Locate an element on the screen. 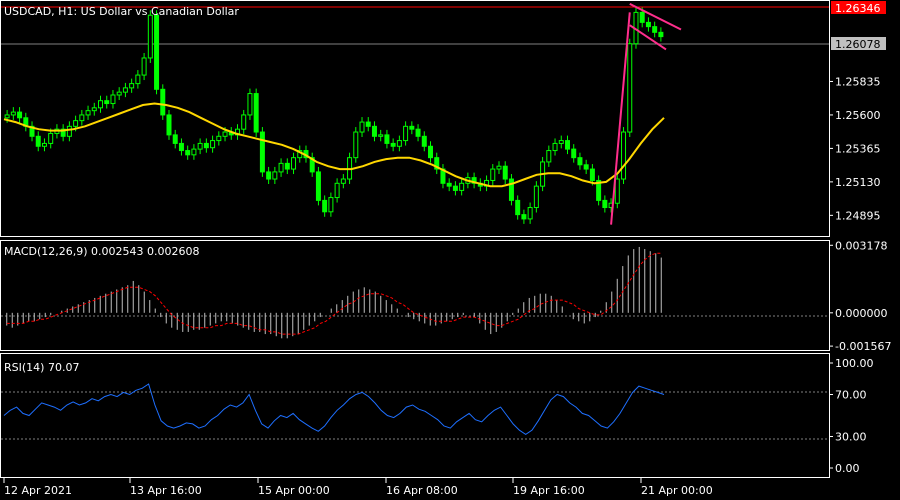 This screenshot has height=500, width=900. time-tick-label: 19 Apr 16:00 is located at coordinates (549, 490).